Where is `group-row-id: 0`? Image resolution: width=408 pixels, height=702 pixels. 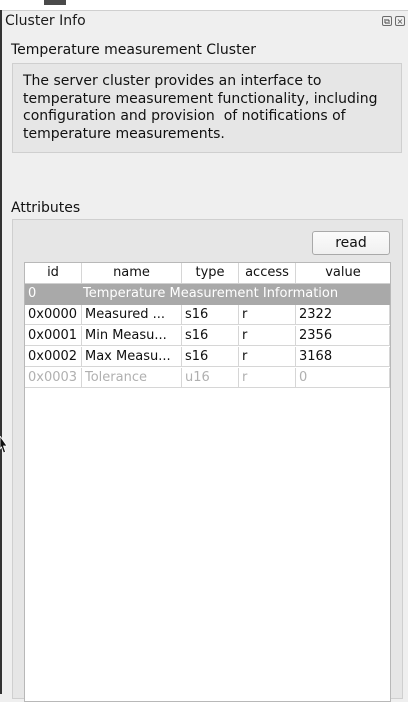
group-row-id: 0 is located at coordinates (32, 293).